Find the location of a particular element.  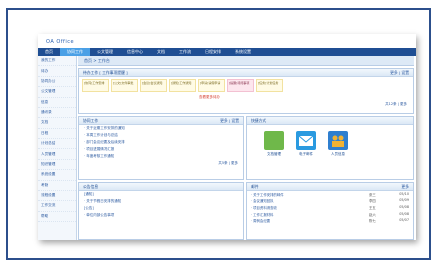

mail-date: 05/10 is located at coordinates (404, 193).